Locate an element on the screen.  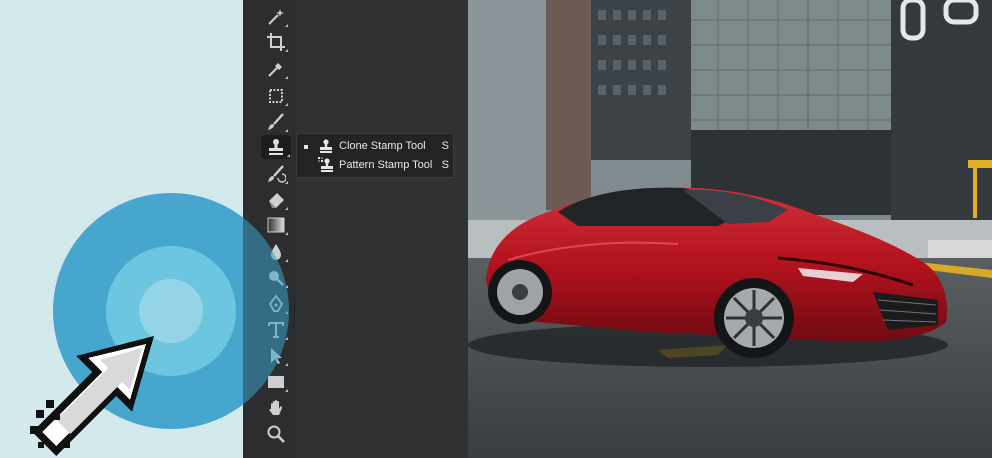
dodge-icon is located at coordinates (276, 278).